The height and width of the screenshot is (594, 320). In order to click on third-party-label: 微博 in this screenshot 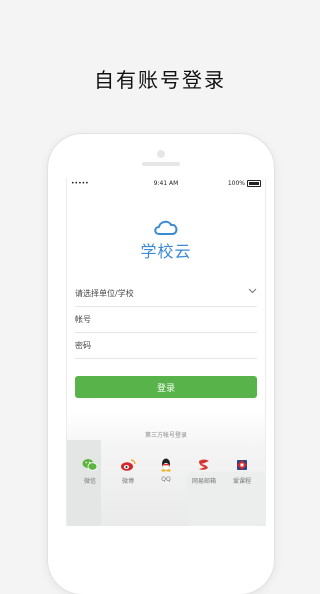, I will do `click(127, 481)`.